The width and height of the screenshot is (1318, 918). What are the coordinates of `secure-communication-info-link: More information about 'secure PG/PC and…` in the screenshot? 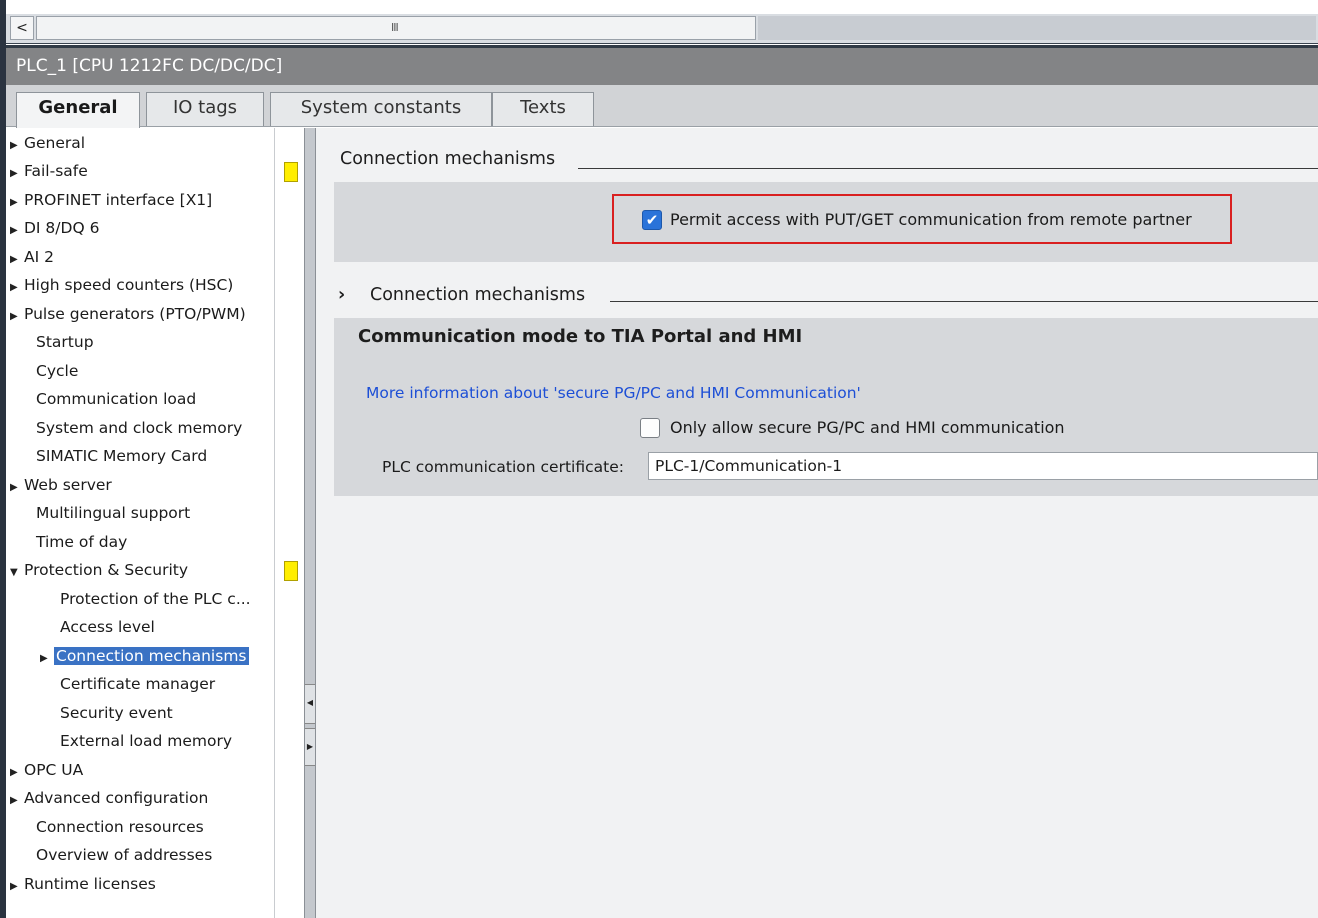 It's located at (613, 393).